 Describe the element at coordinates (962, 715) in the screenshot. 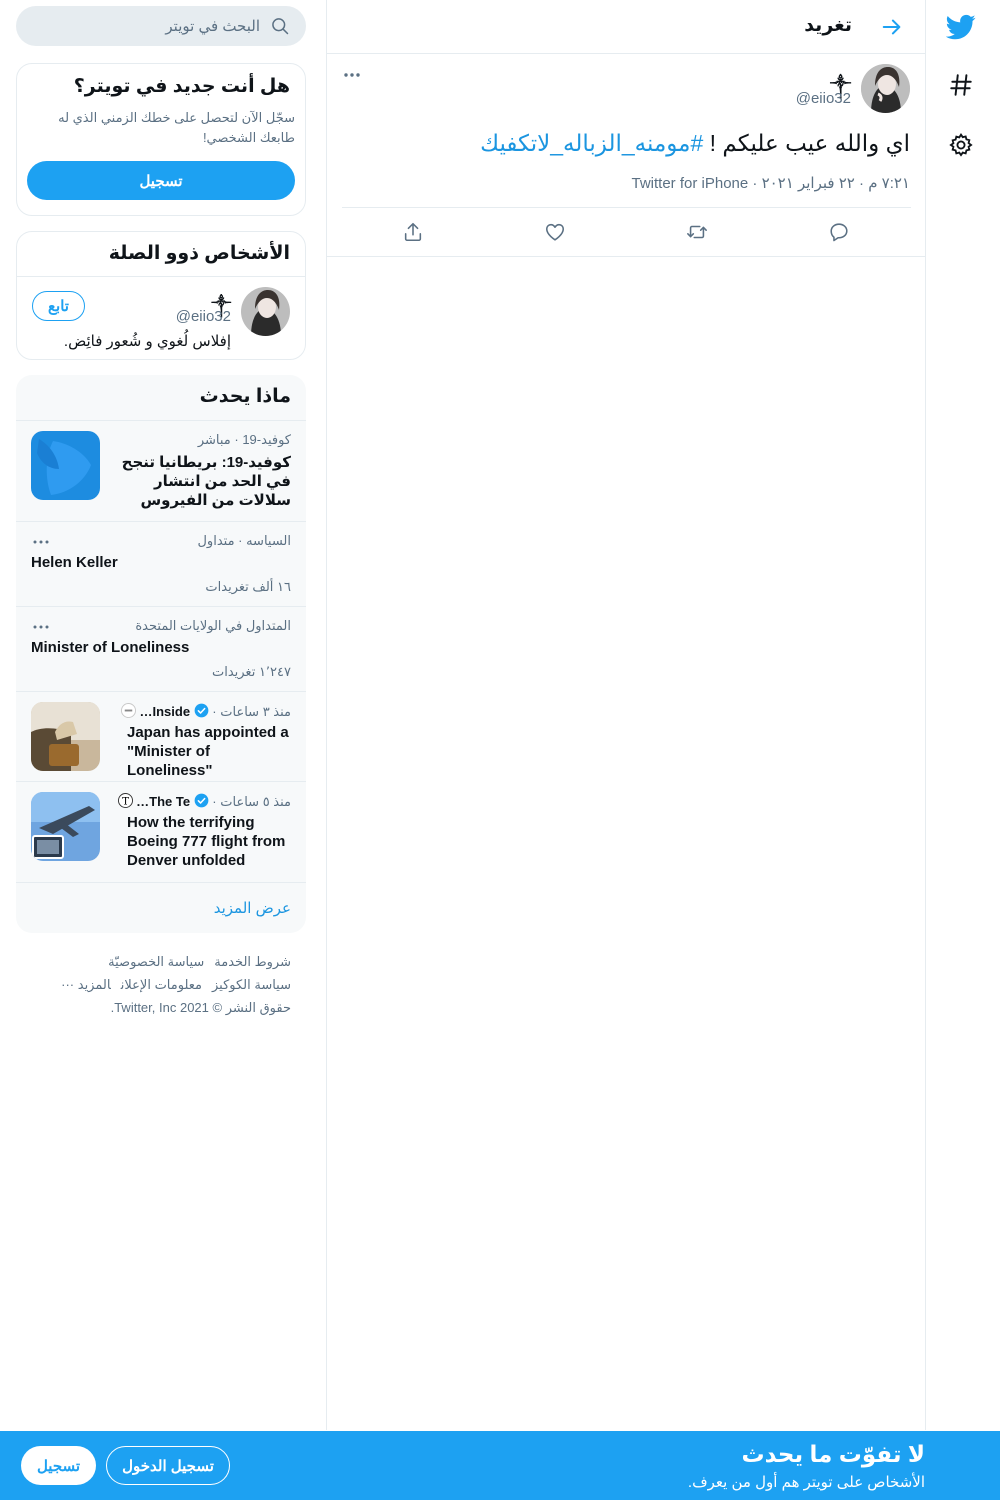

I see `nav-rail` at that location.